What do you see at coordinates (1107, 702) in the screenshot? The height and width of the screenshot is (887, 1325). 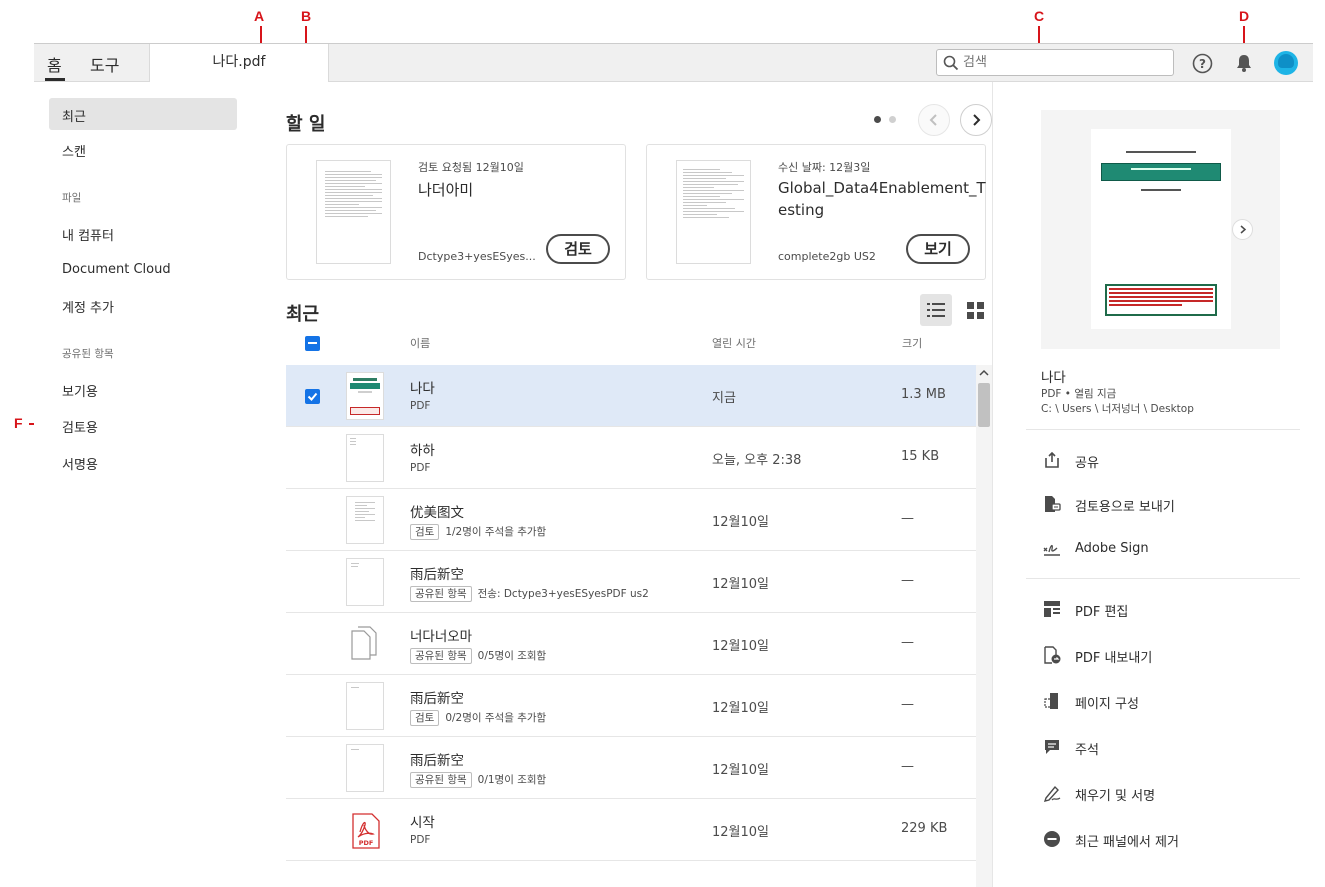 I see `action-organize-pages: 페이지 구성` at bounding box center [1107, 702].